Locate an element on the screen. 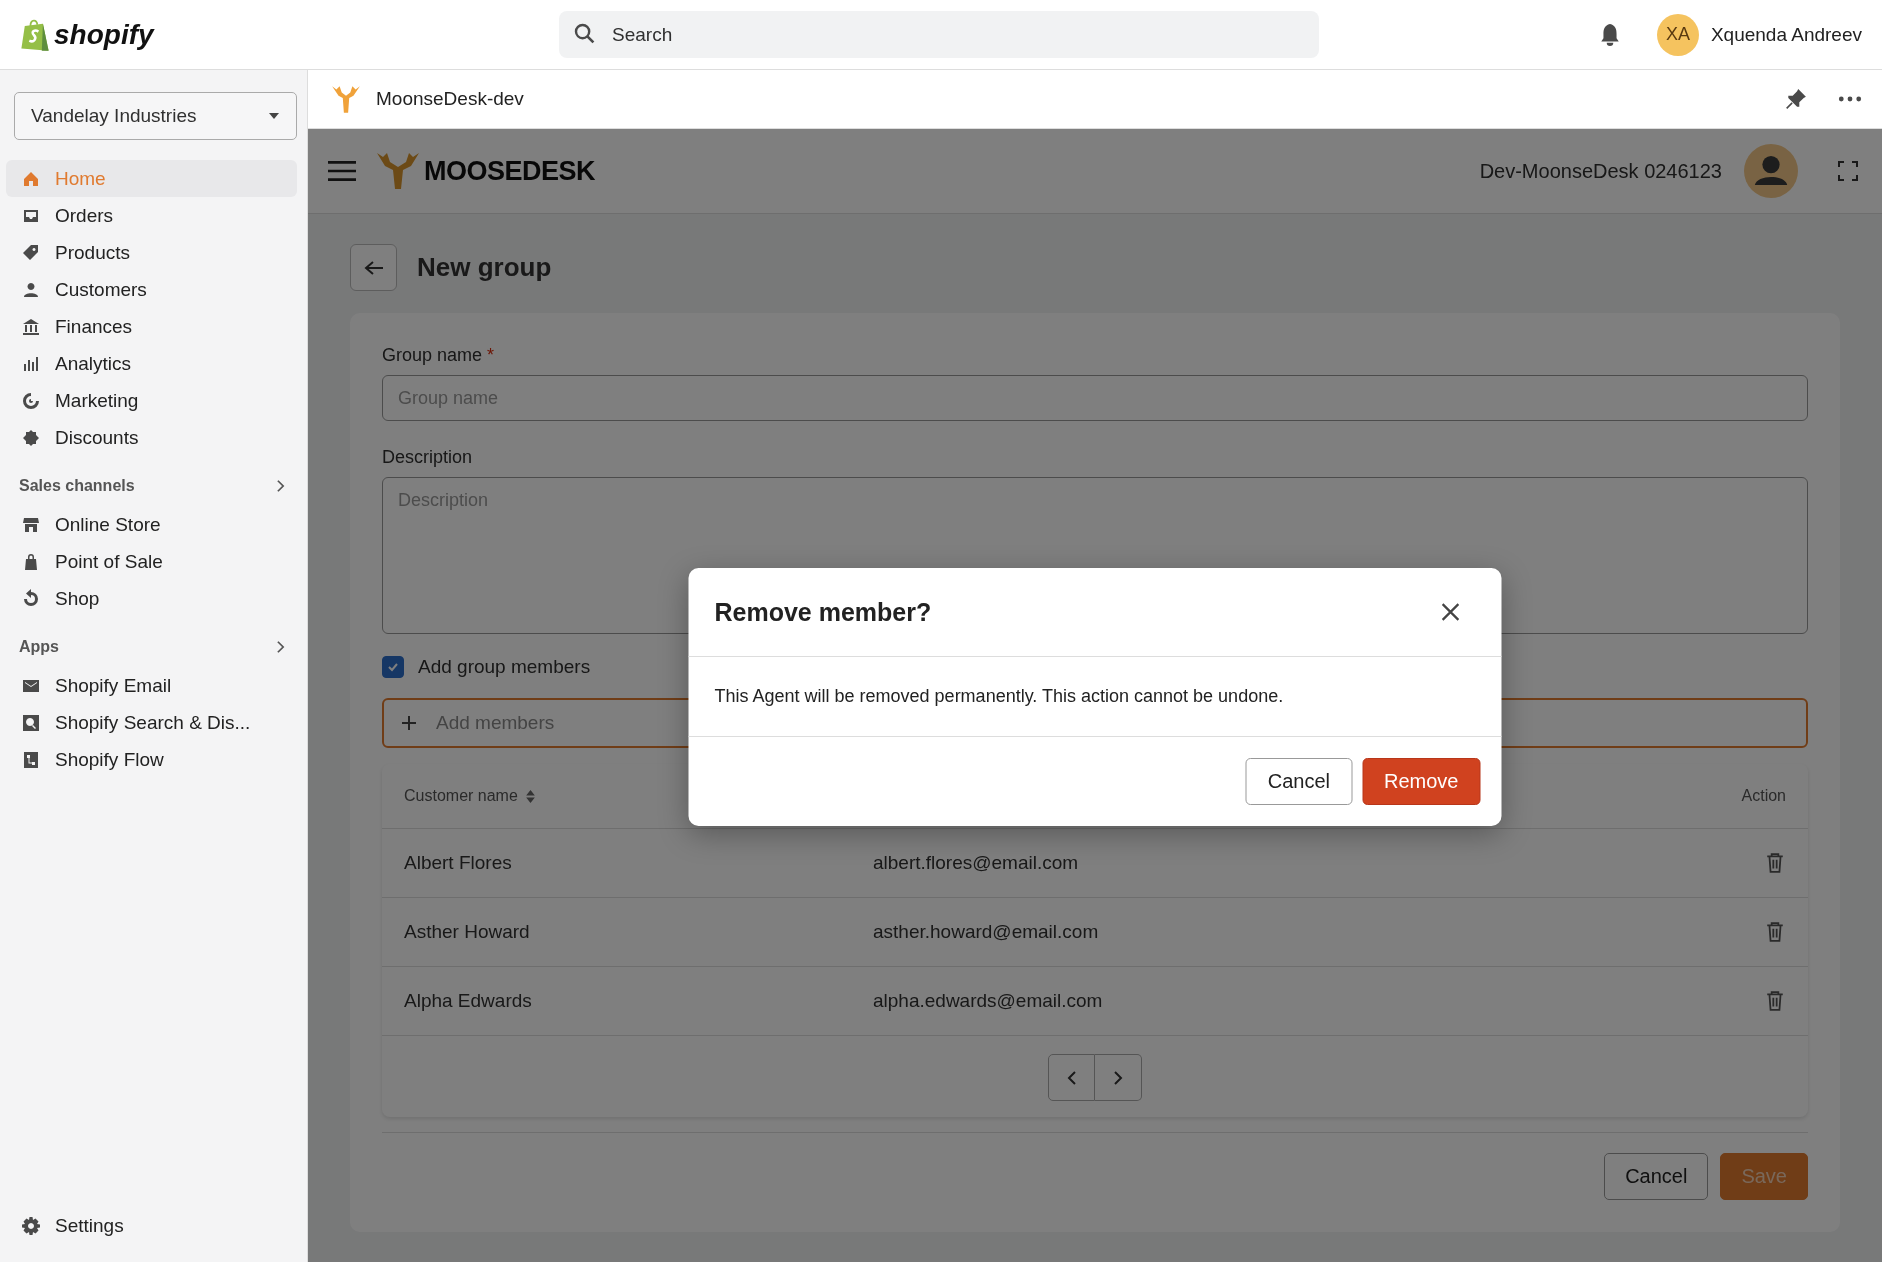  field-label: Group name is located at coordinates (432, 355).